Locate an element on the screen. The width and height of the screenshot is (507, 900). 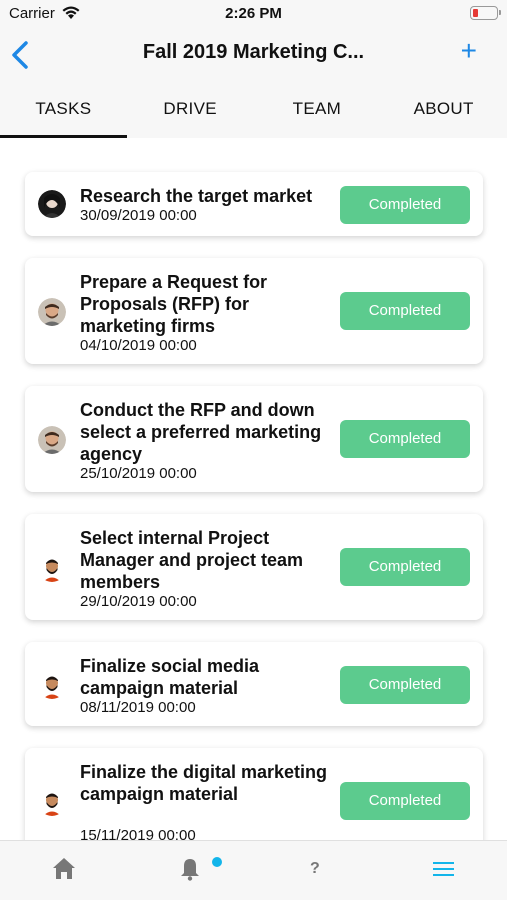
battery-icon is located at coordinates (485, 13).